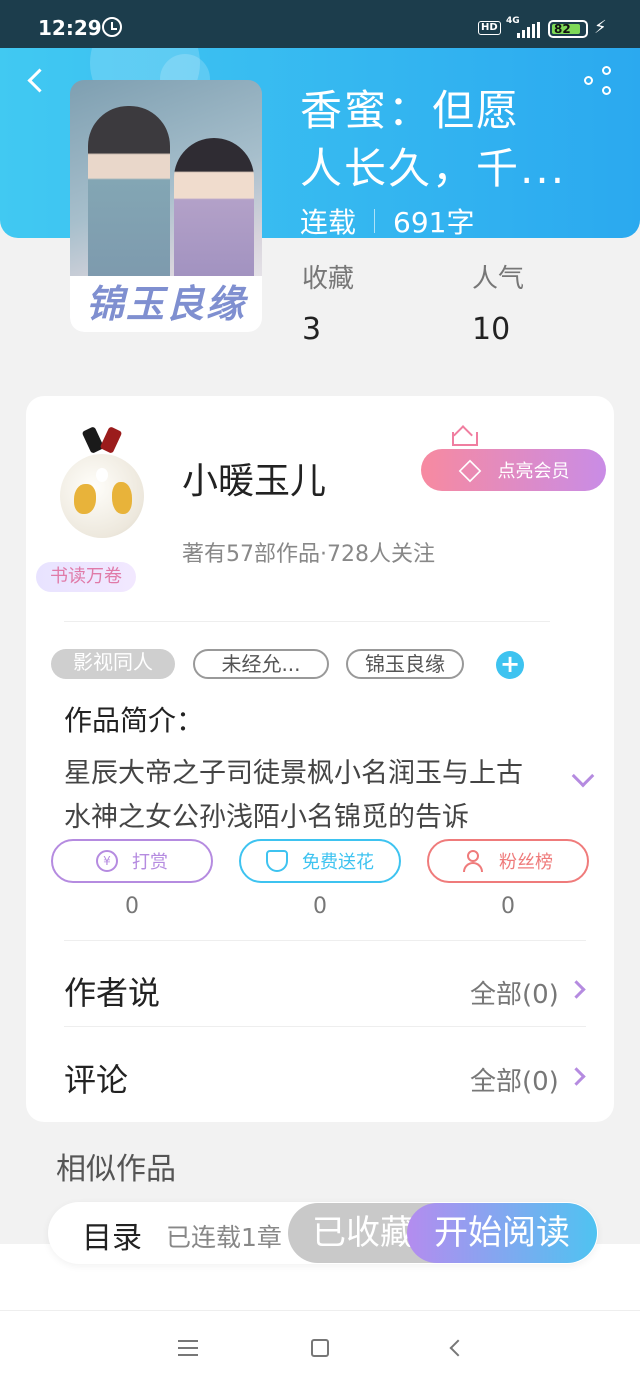  What do you see at coordinates (320, 1348) in the screenshot?
I see `home-icon` at bounding box center [320, 1348].